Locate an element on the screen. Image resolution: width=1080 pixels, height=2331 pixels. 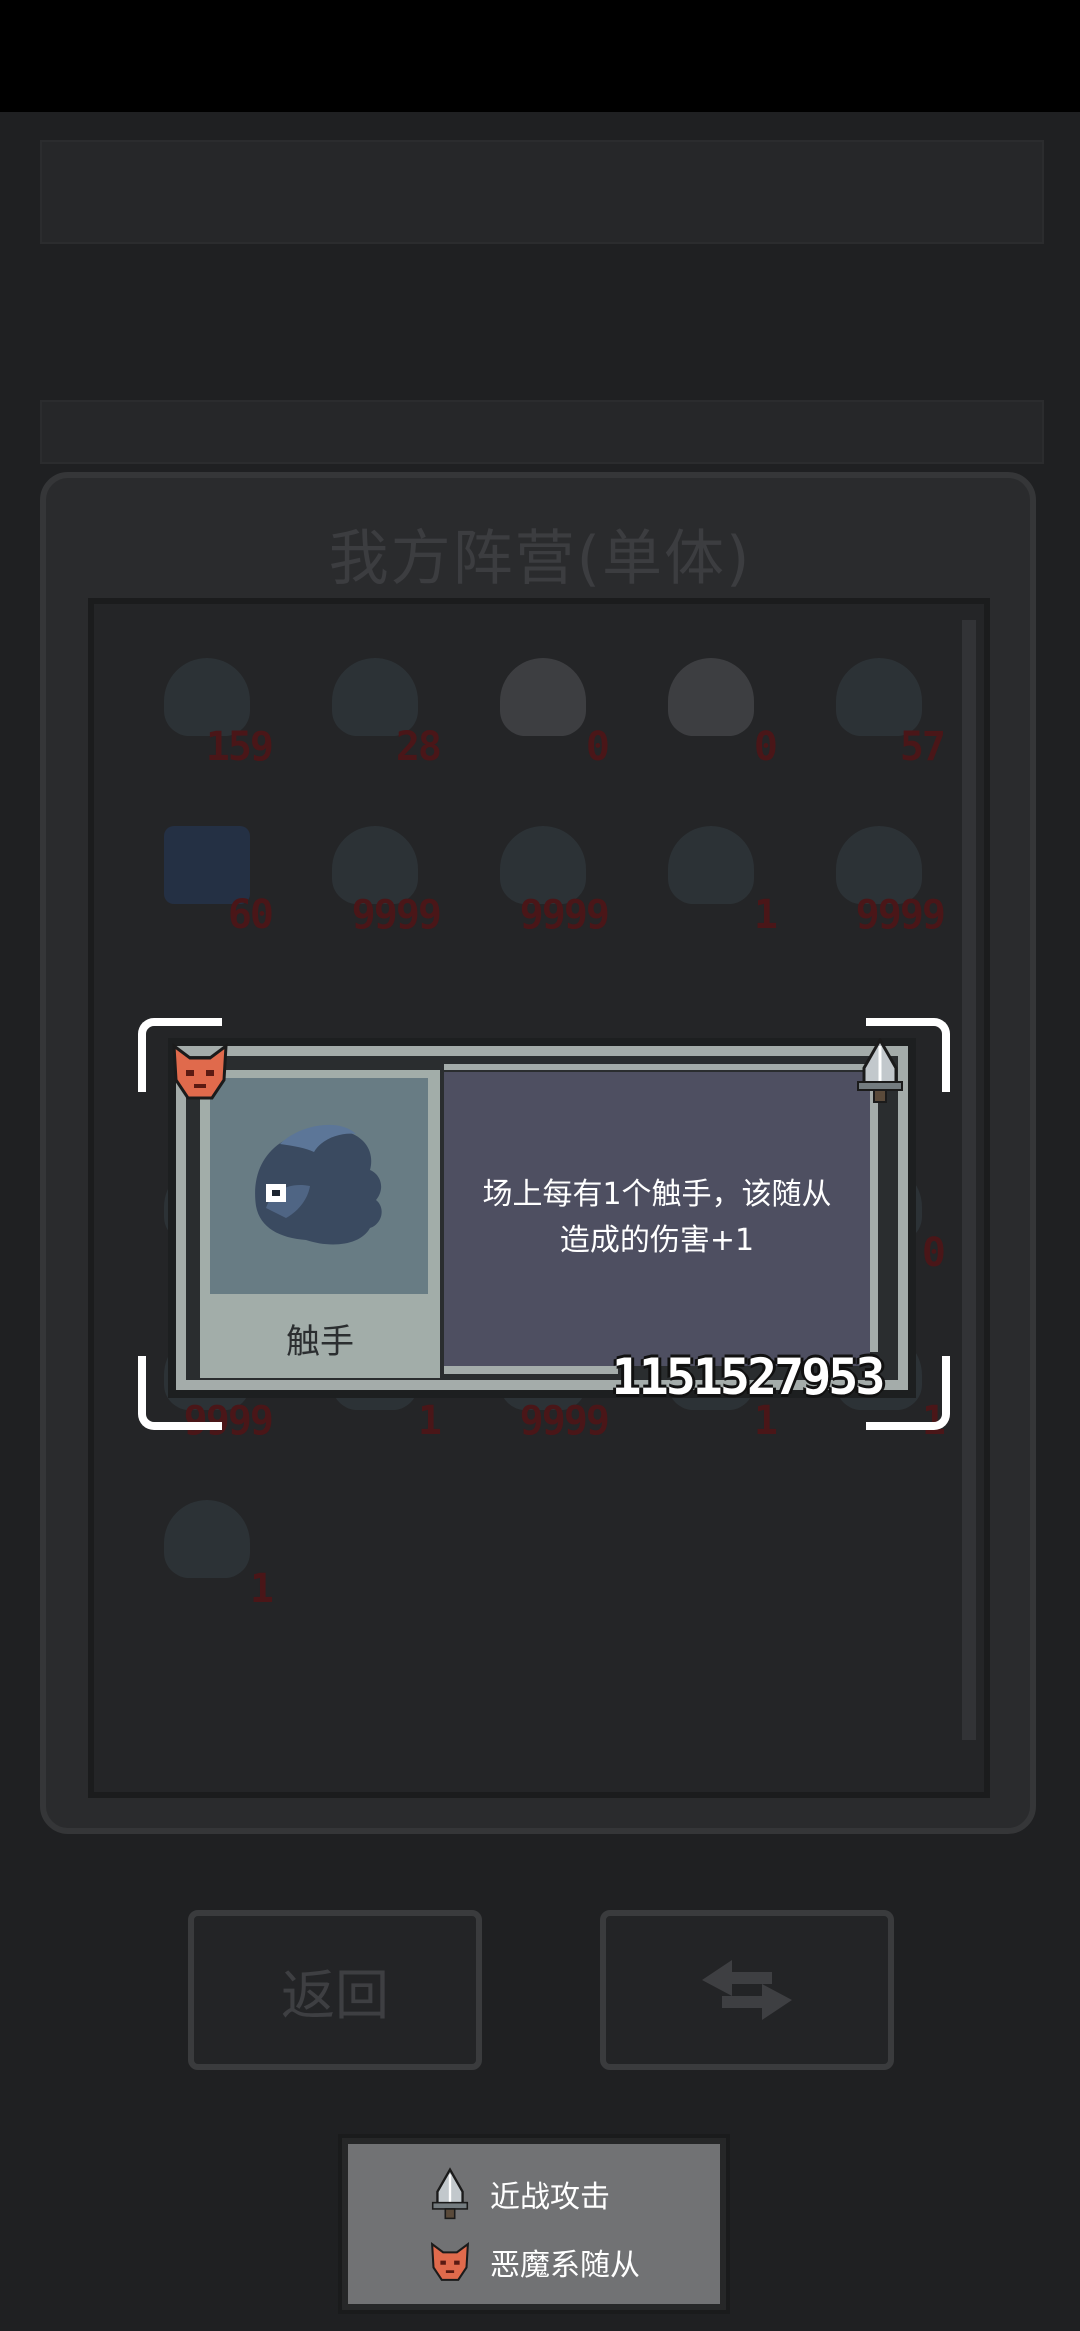
legend-item-demon: 恶魔系随从 is located at coordinates (534, 2262).